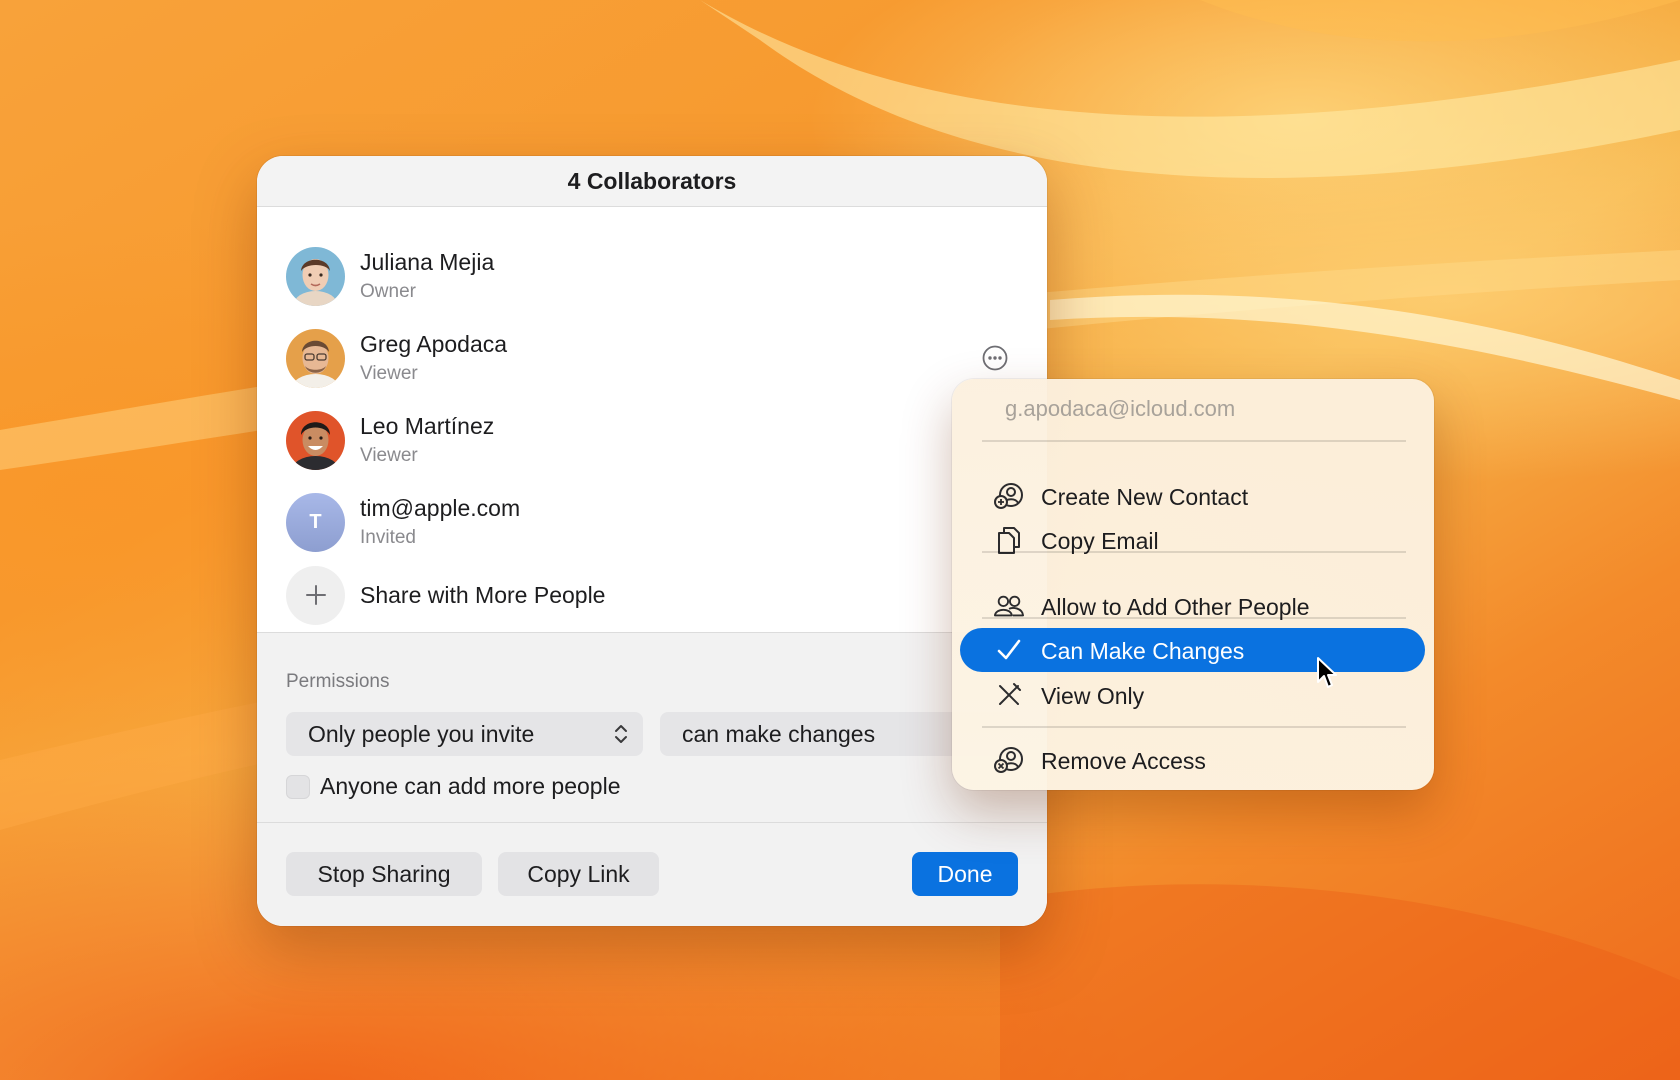 The width and height of the screenshot is (1680, 1080). Describe the element at coordinates (1009, 606) in the screenshot. I see `people-icon` at that location.